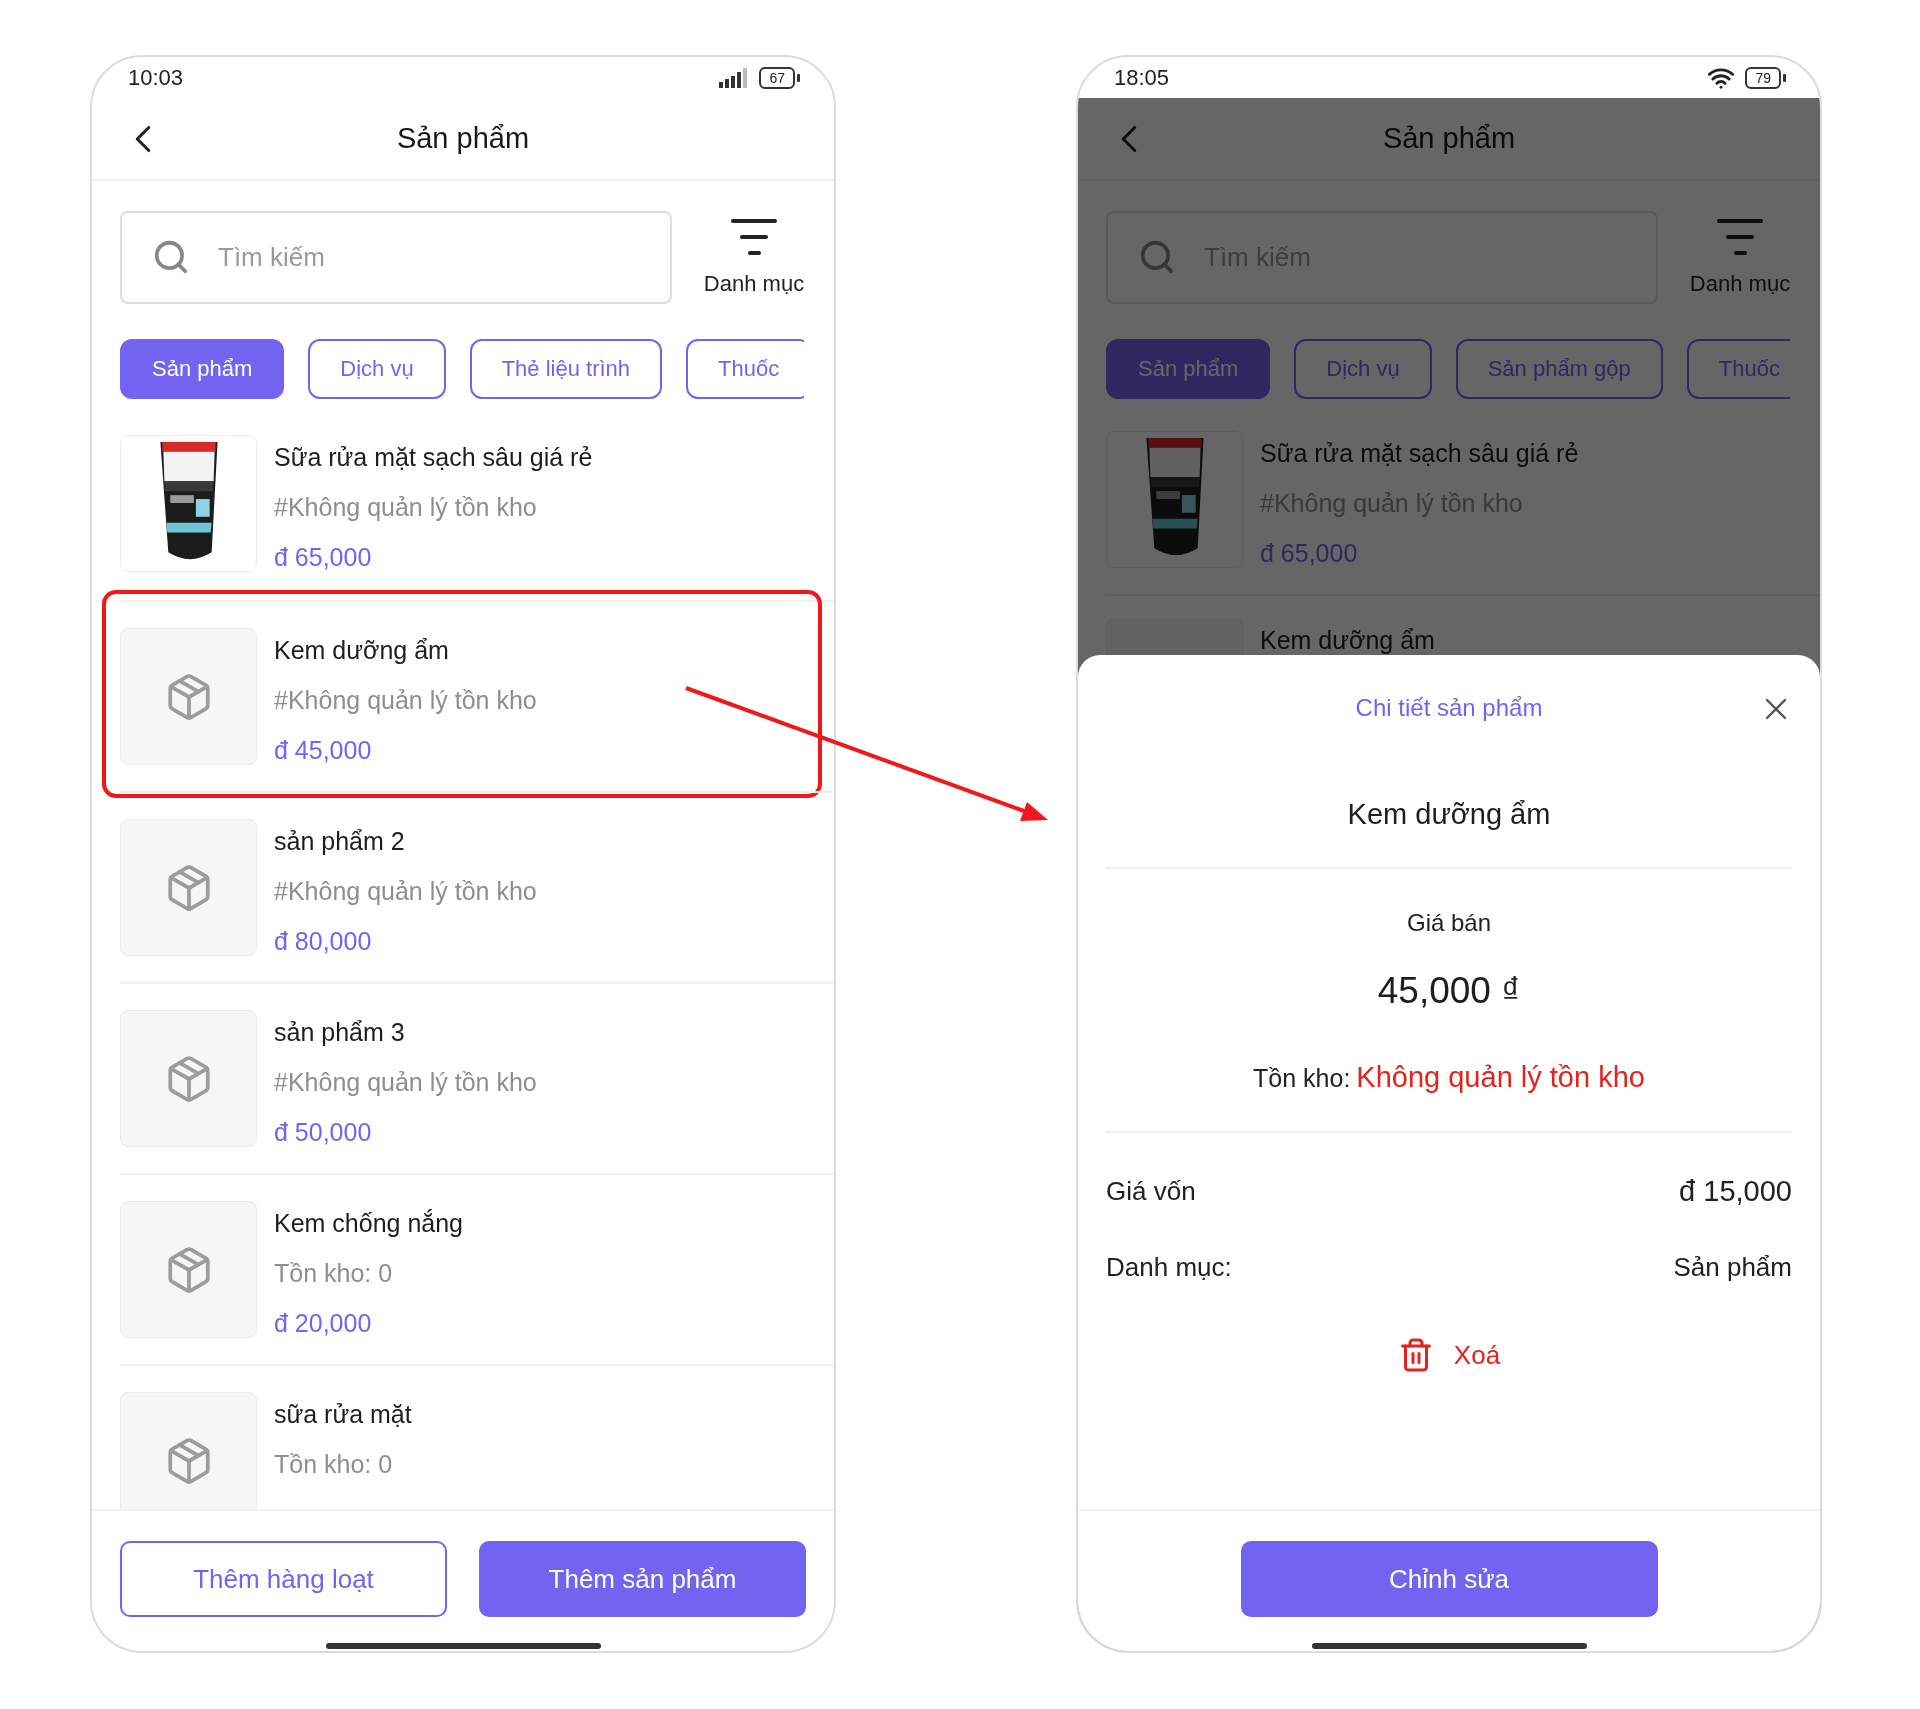 Image resolution: width=1920 pixels, height=1709 pixels. Describe the element at coordinates (1500, 1077) in the screenshot. I see `stock-value: Không quản lý tồn kho` at that location.